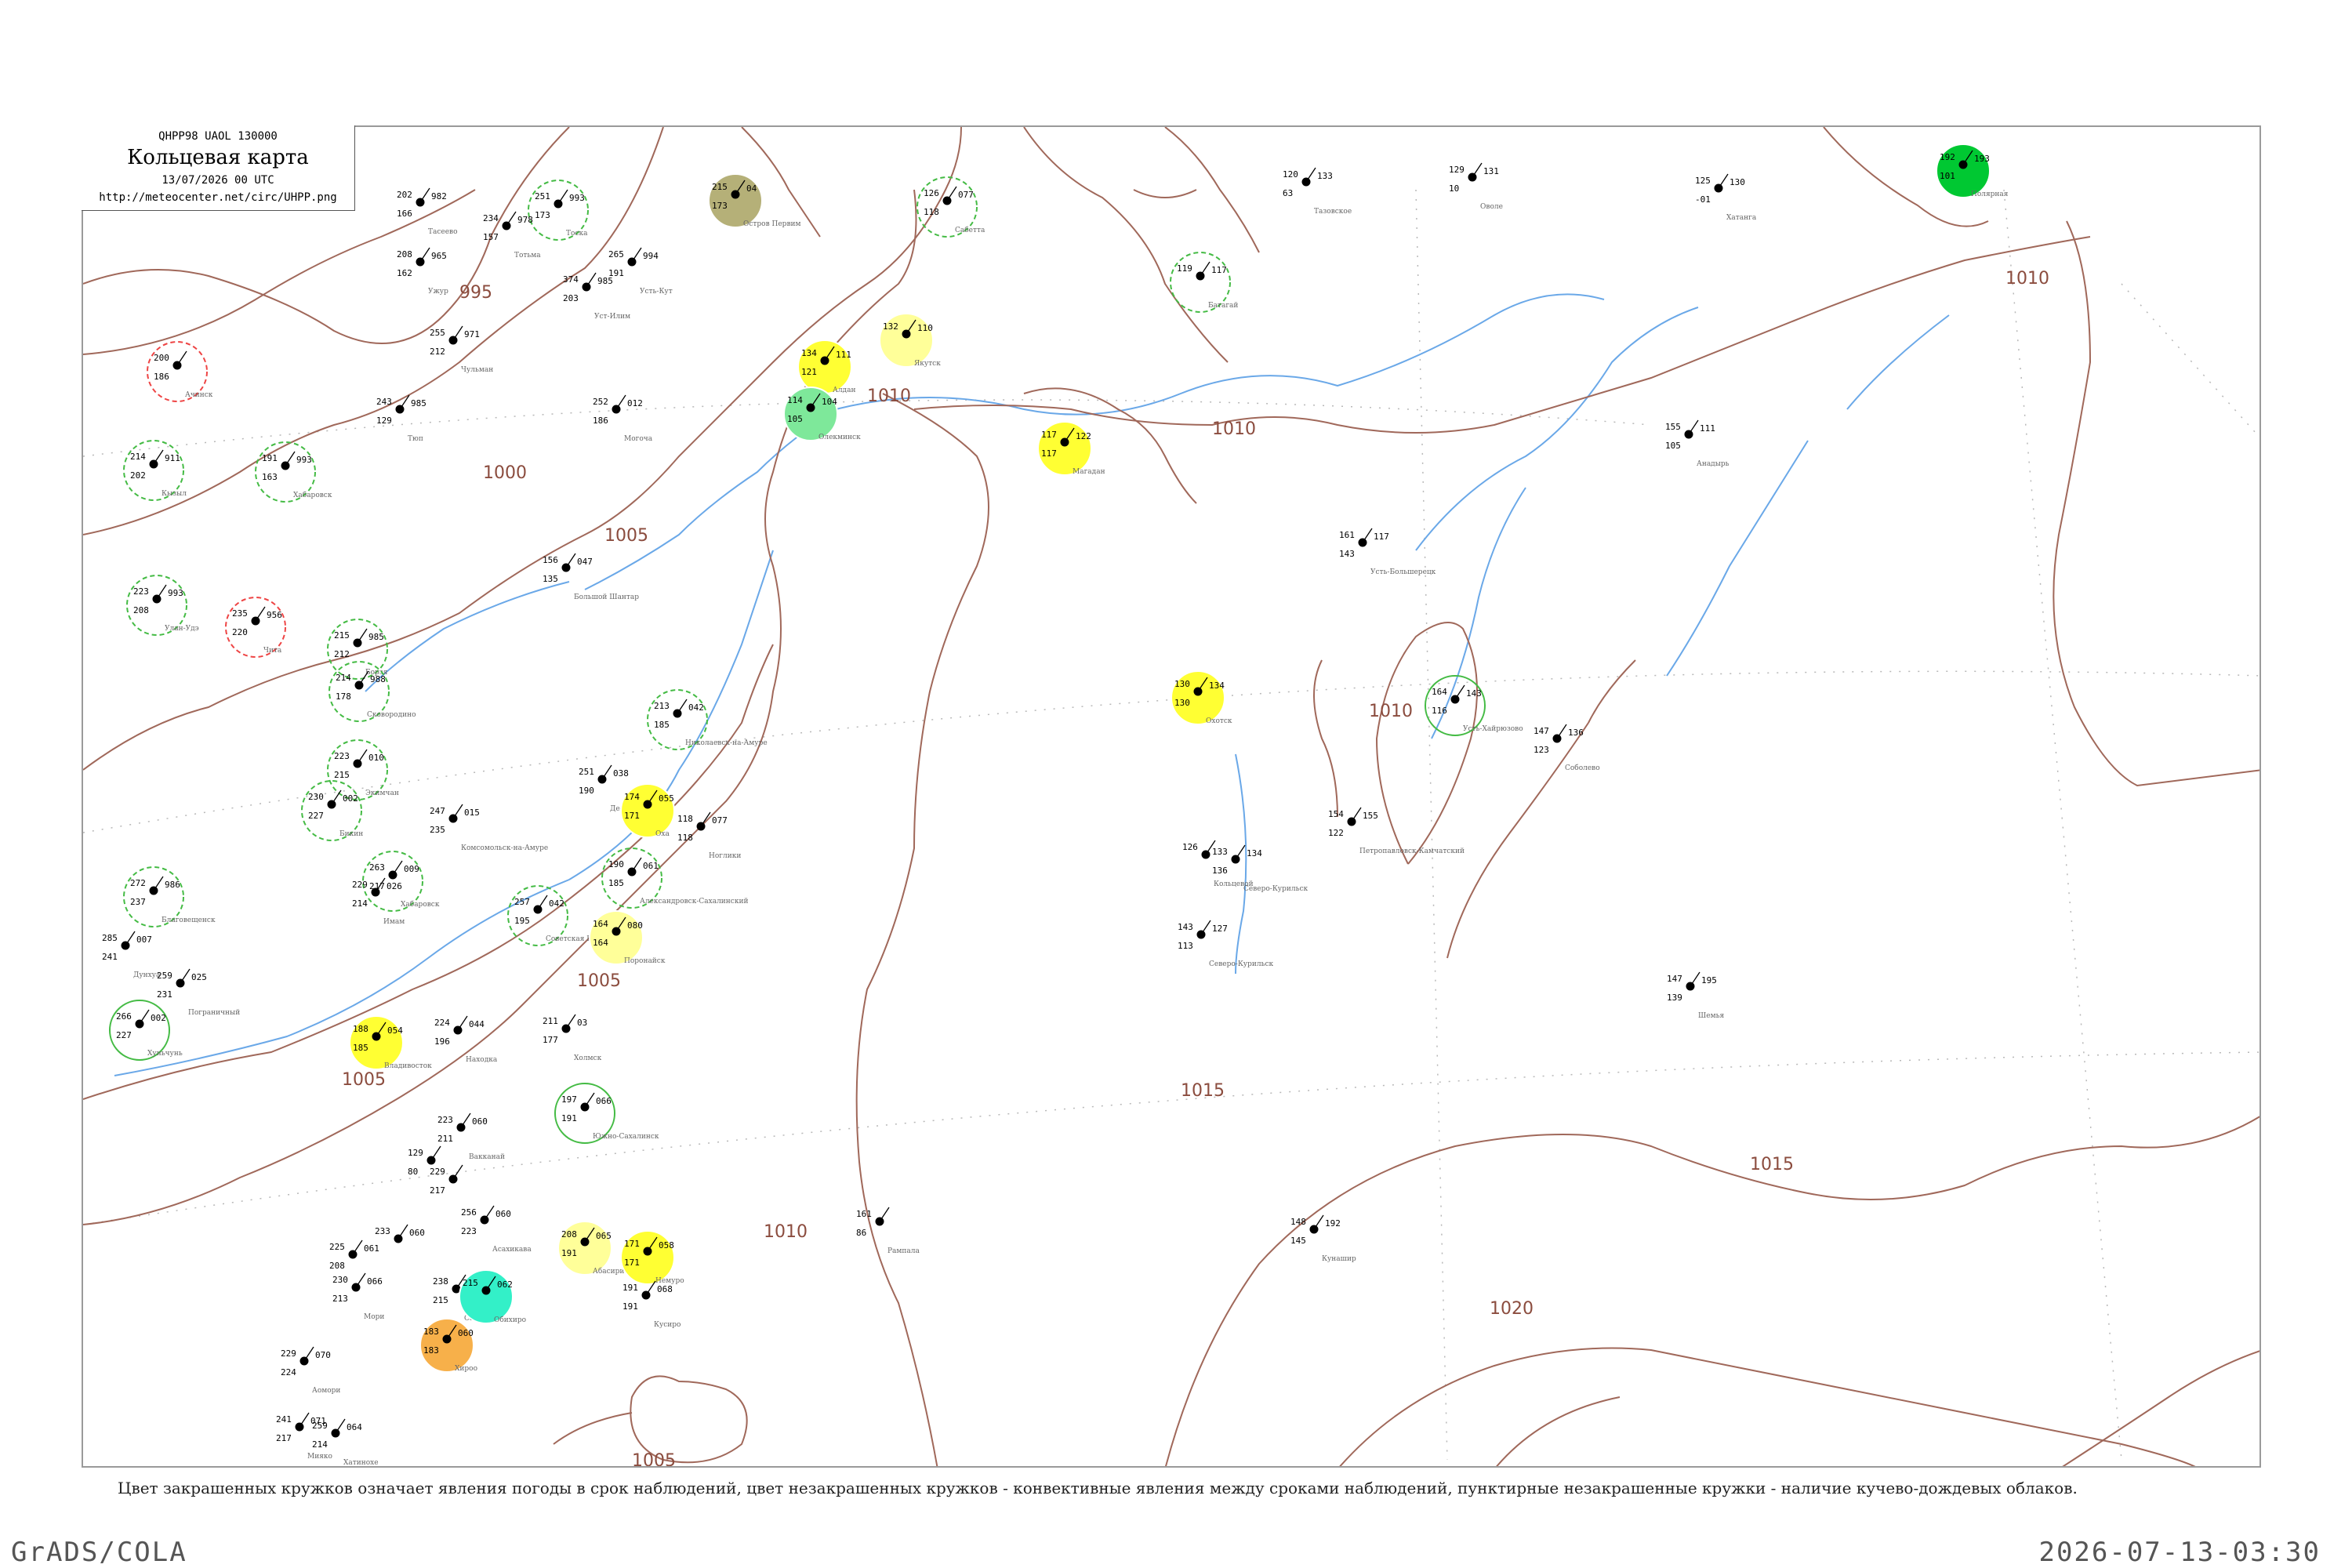 The height and width of the screenshot is (1568, 2352). Describe the element at coordinates (590, 1248) in the screenshot. I see `station-marker: 208 065 191 Абасири` at that location.